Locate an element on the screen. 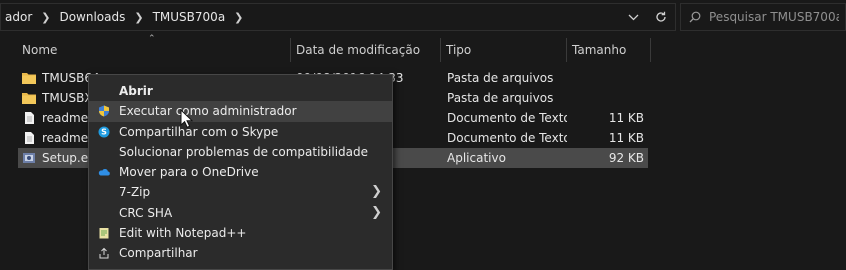 This screenshot has width=846, height=270. file-size: 92 KB is located at coordinates (626, 158).